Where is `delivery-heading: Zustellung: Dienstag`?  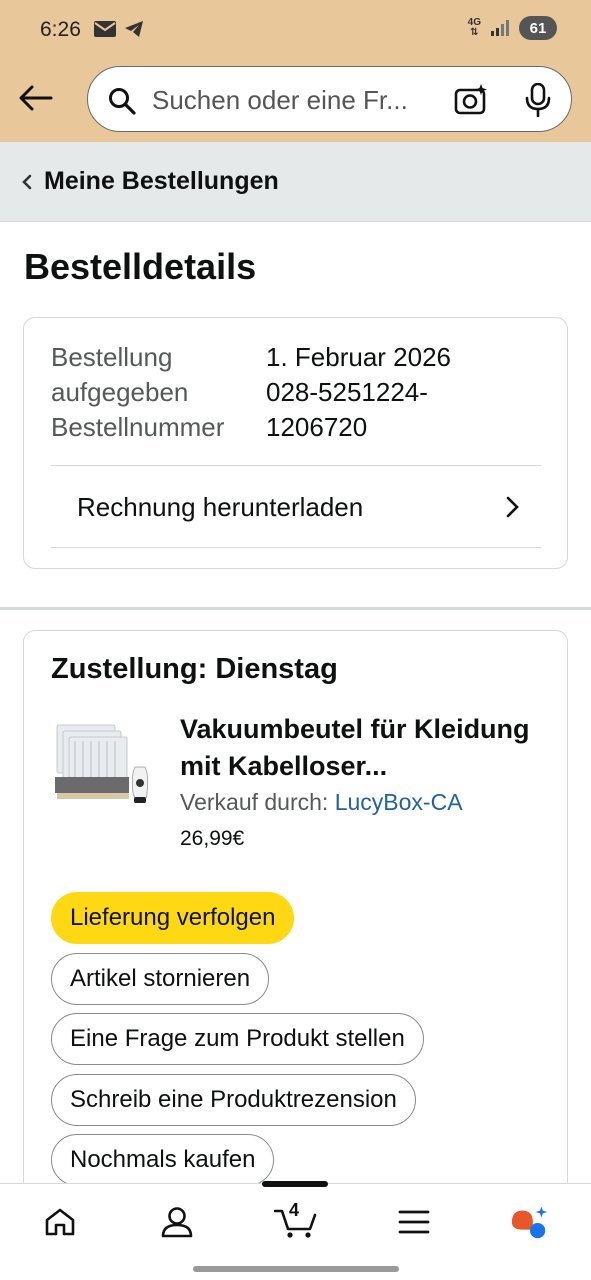 delivery-heading: Zustellung: Dienstag is located at coordinates (194, 669).